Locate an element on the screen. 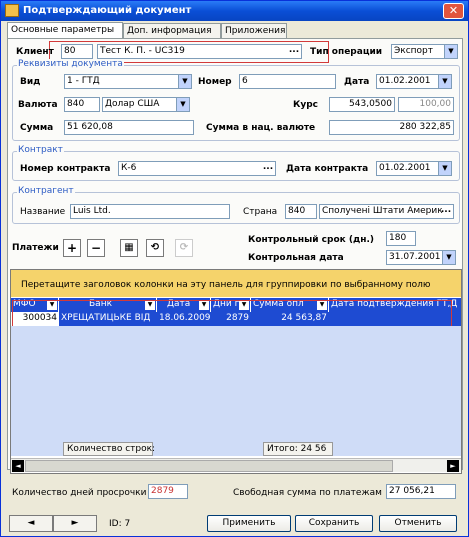  add-icon: + is located at coordinates (72, 248).